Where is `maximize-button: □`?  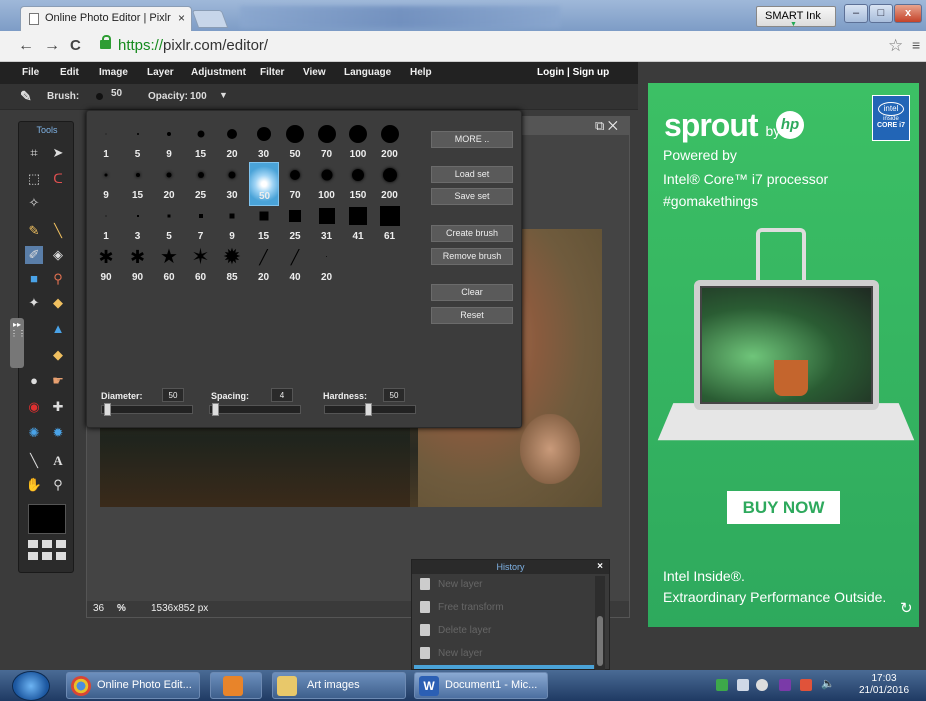 maximize-button: □ is located at coordinates (881, 13).